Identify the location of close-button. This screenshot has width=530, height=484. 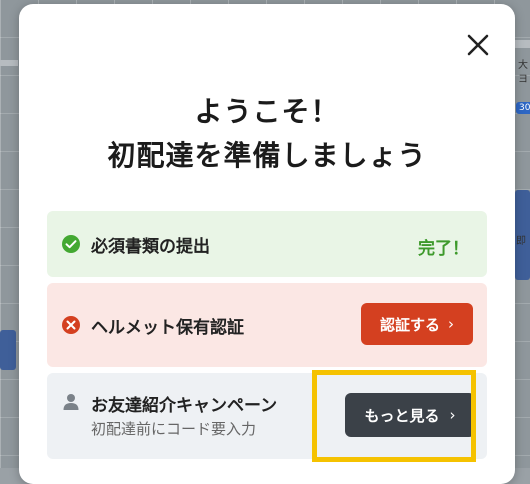
(478, 45).